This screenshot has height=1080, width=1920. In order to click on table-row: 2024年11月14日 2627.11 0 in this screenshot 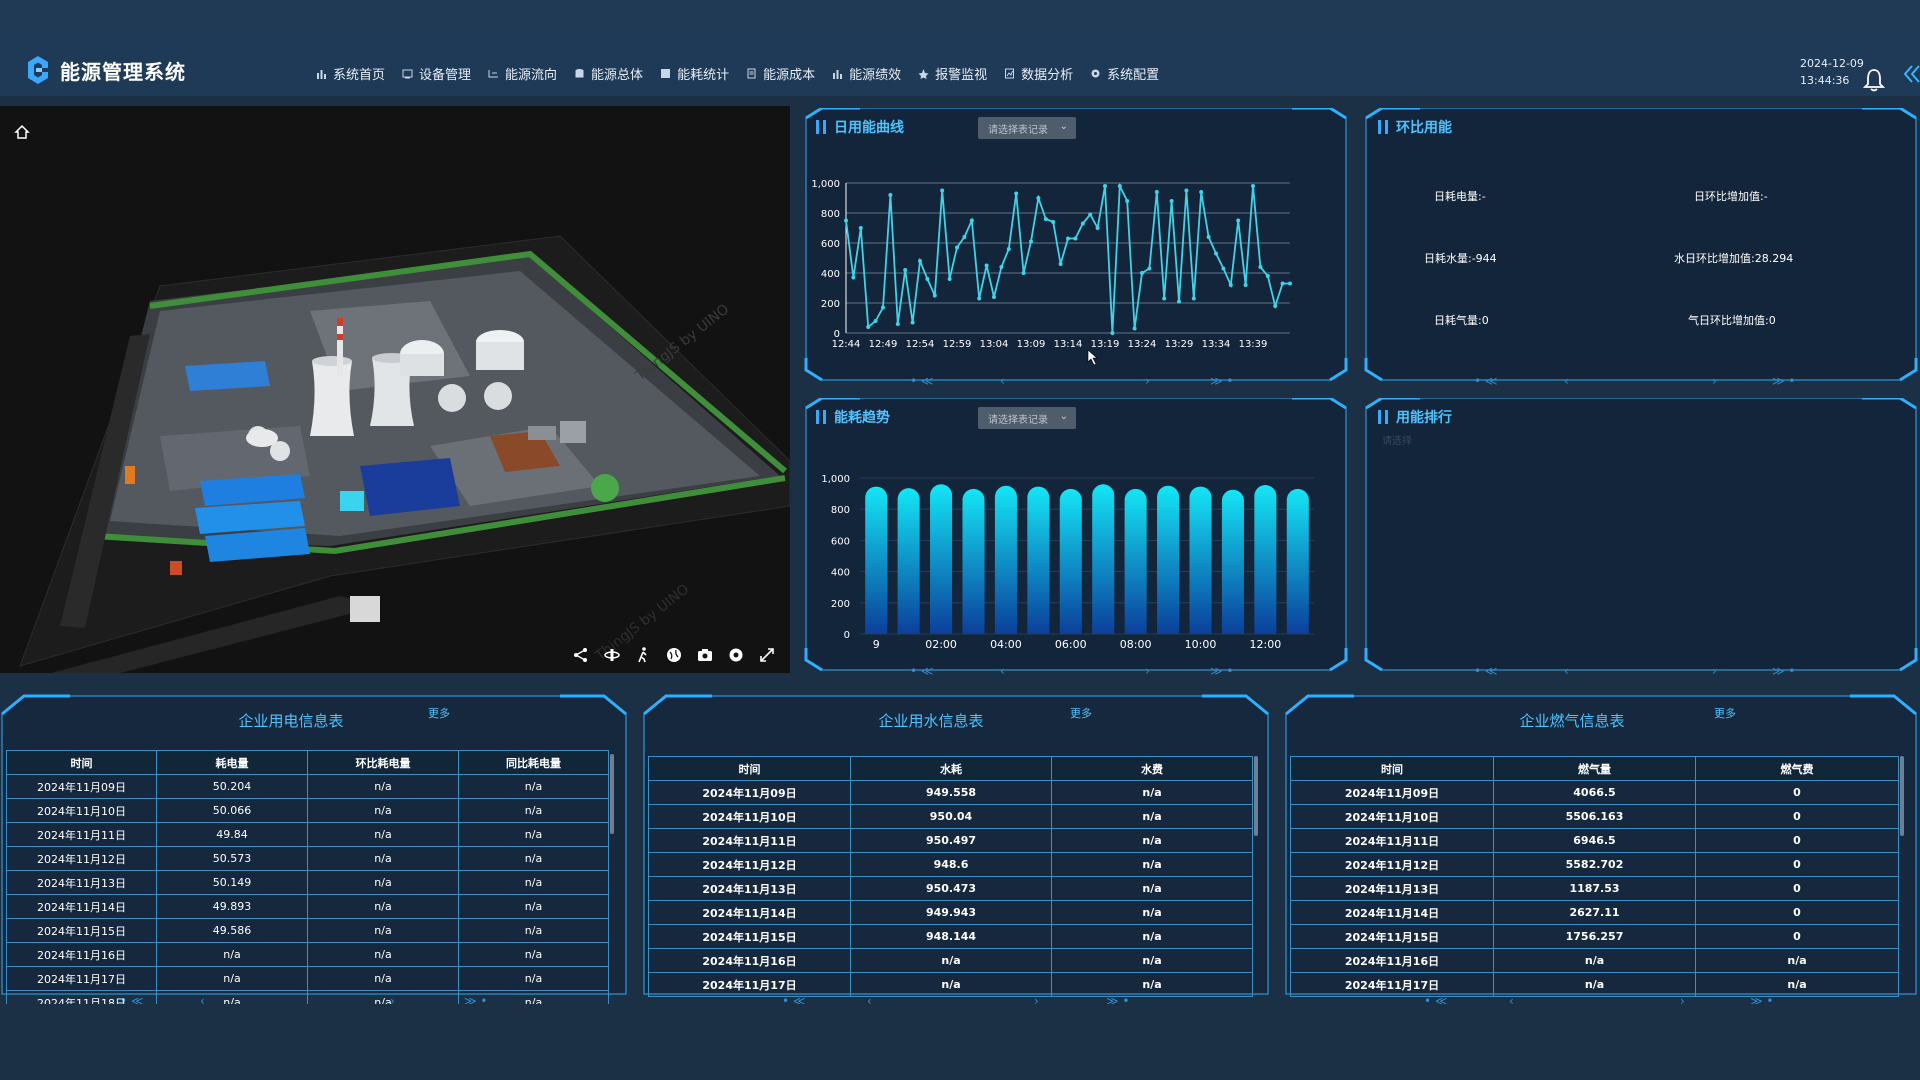, I will do `click(1594, 912)`.